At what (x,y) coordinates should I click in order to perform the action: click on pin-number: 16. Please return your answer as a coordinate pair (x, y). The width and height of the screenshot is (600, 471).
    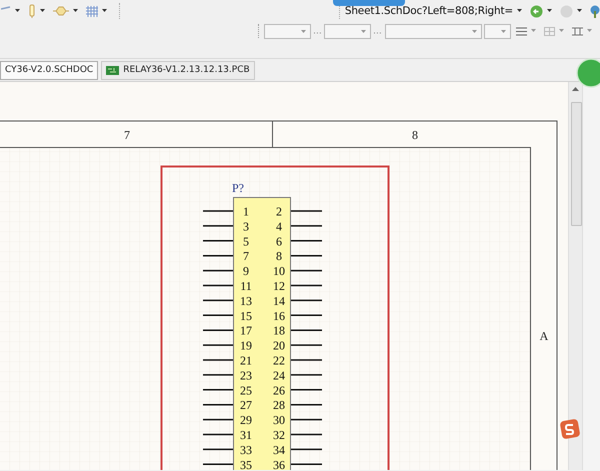
    Looking at the image, I should click on (279, 315).